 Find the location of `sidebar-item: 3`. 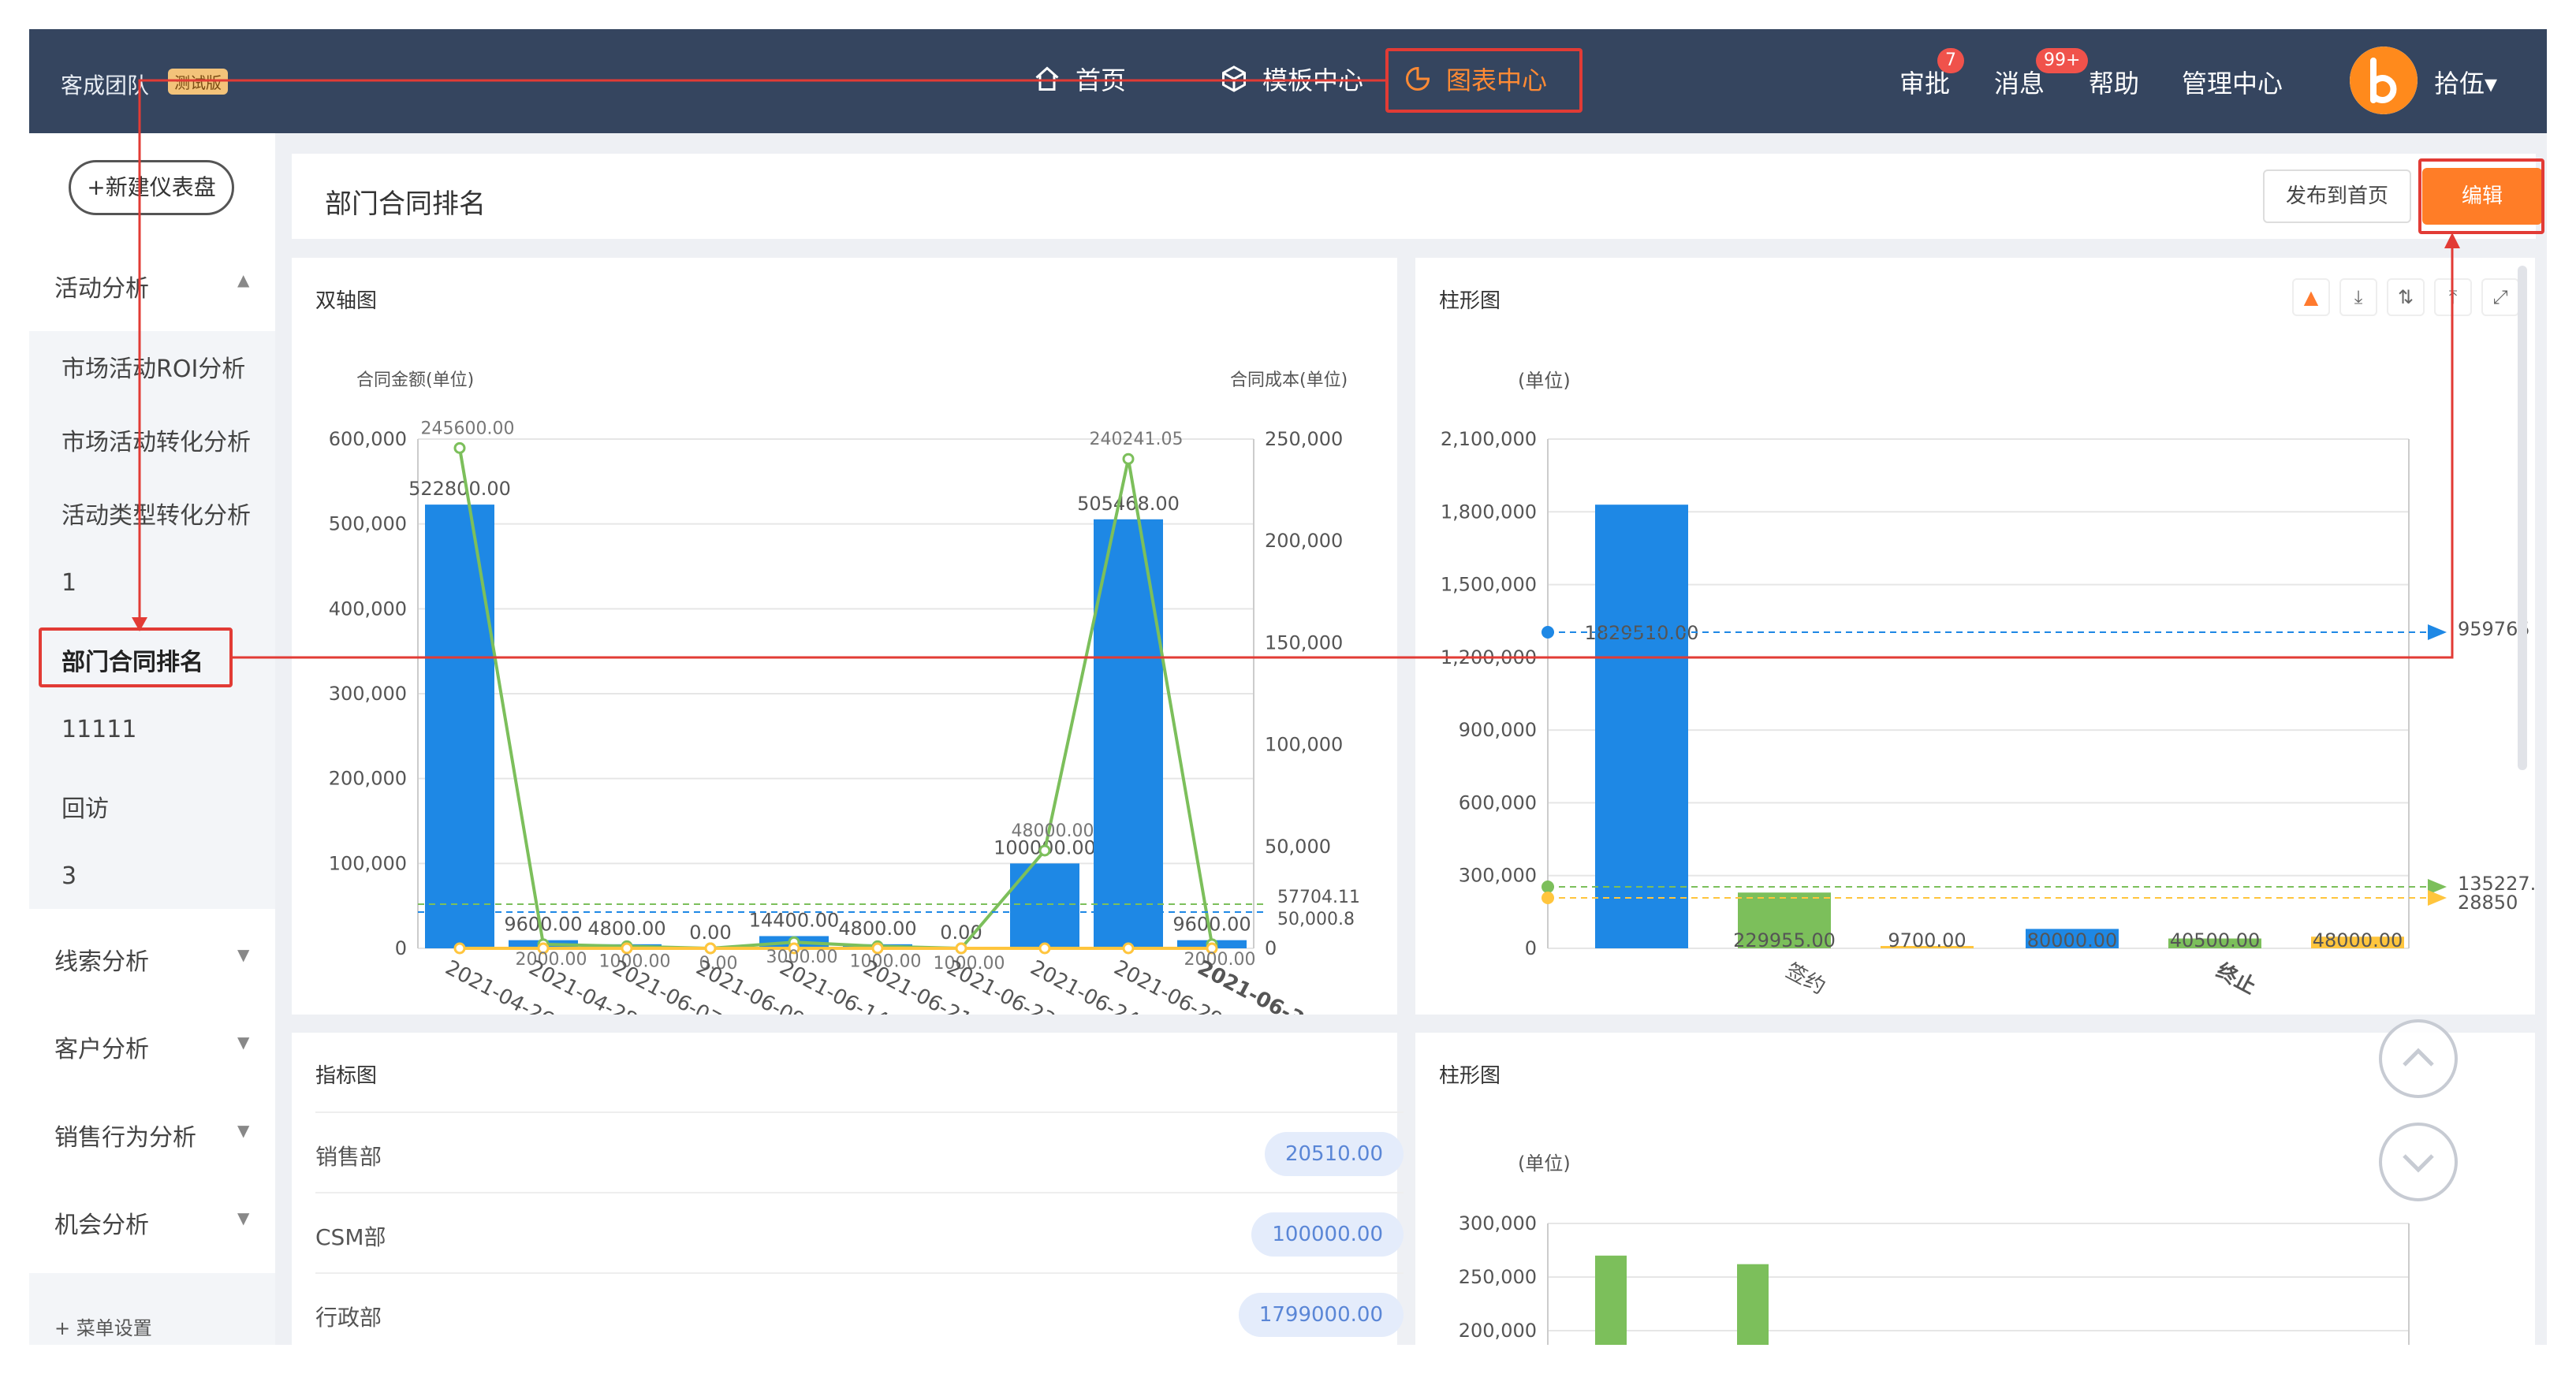

sidebar-item: 3 is located at coordinates (69, 876).